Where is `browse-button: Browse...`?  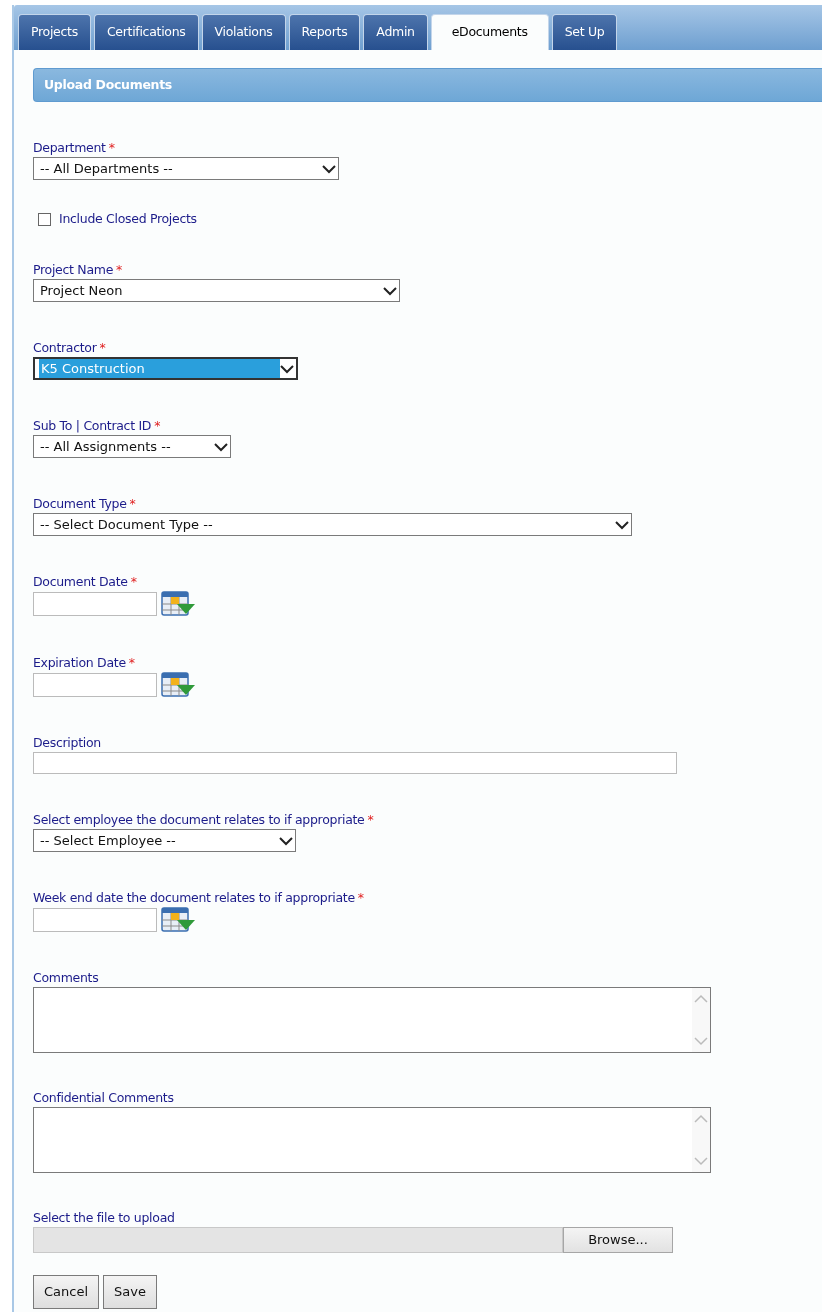
browse-button: Browse... is located at coordinates (618, 1240).